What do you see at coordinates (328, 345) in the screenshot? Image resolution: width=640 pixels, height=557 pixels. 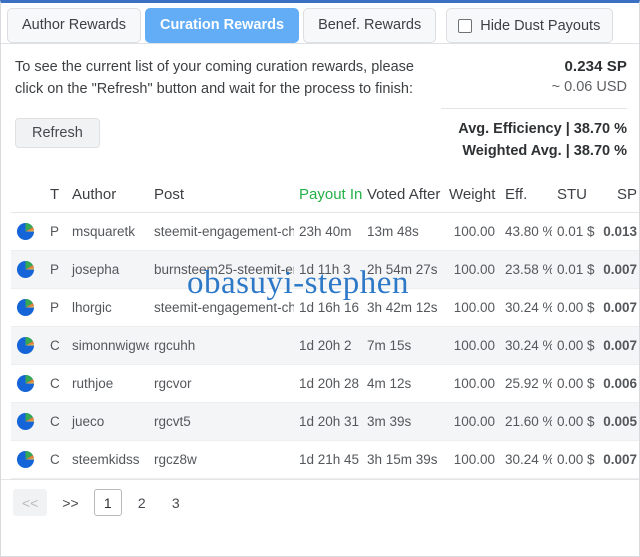 I see `row-payout-in: 1d 20h 2` at bounding box center [328, 345].